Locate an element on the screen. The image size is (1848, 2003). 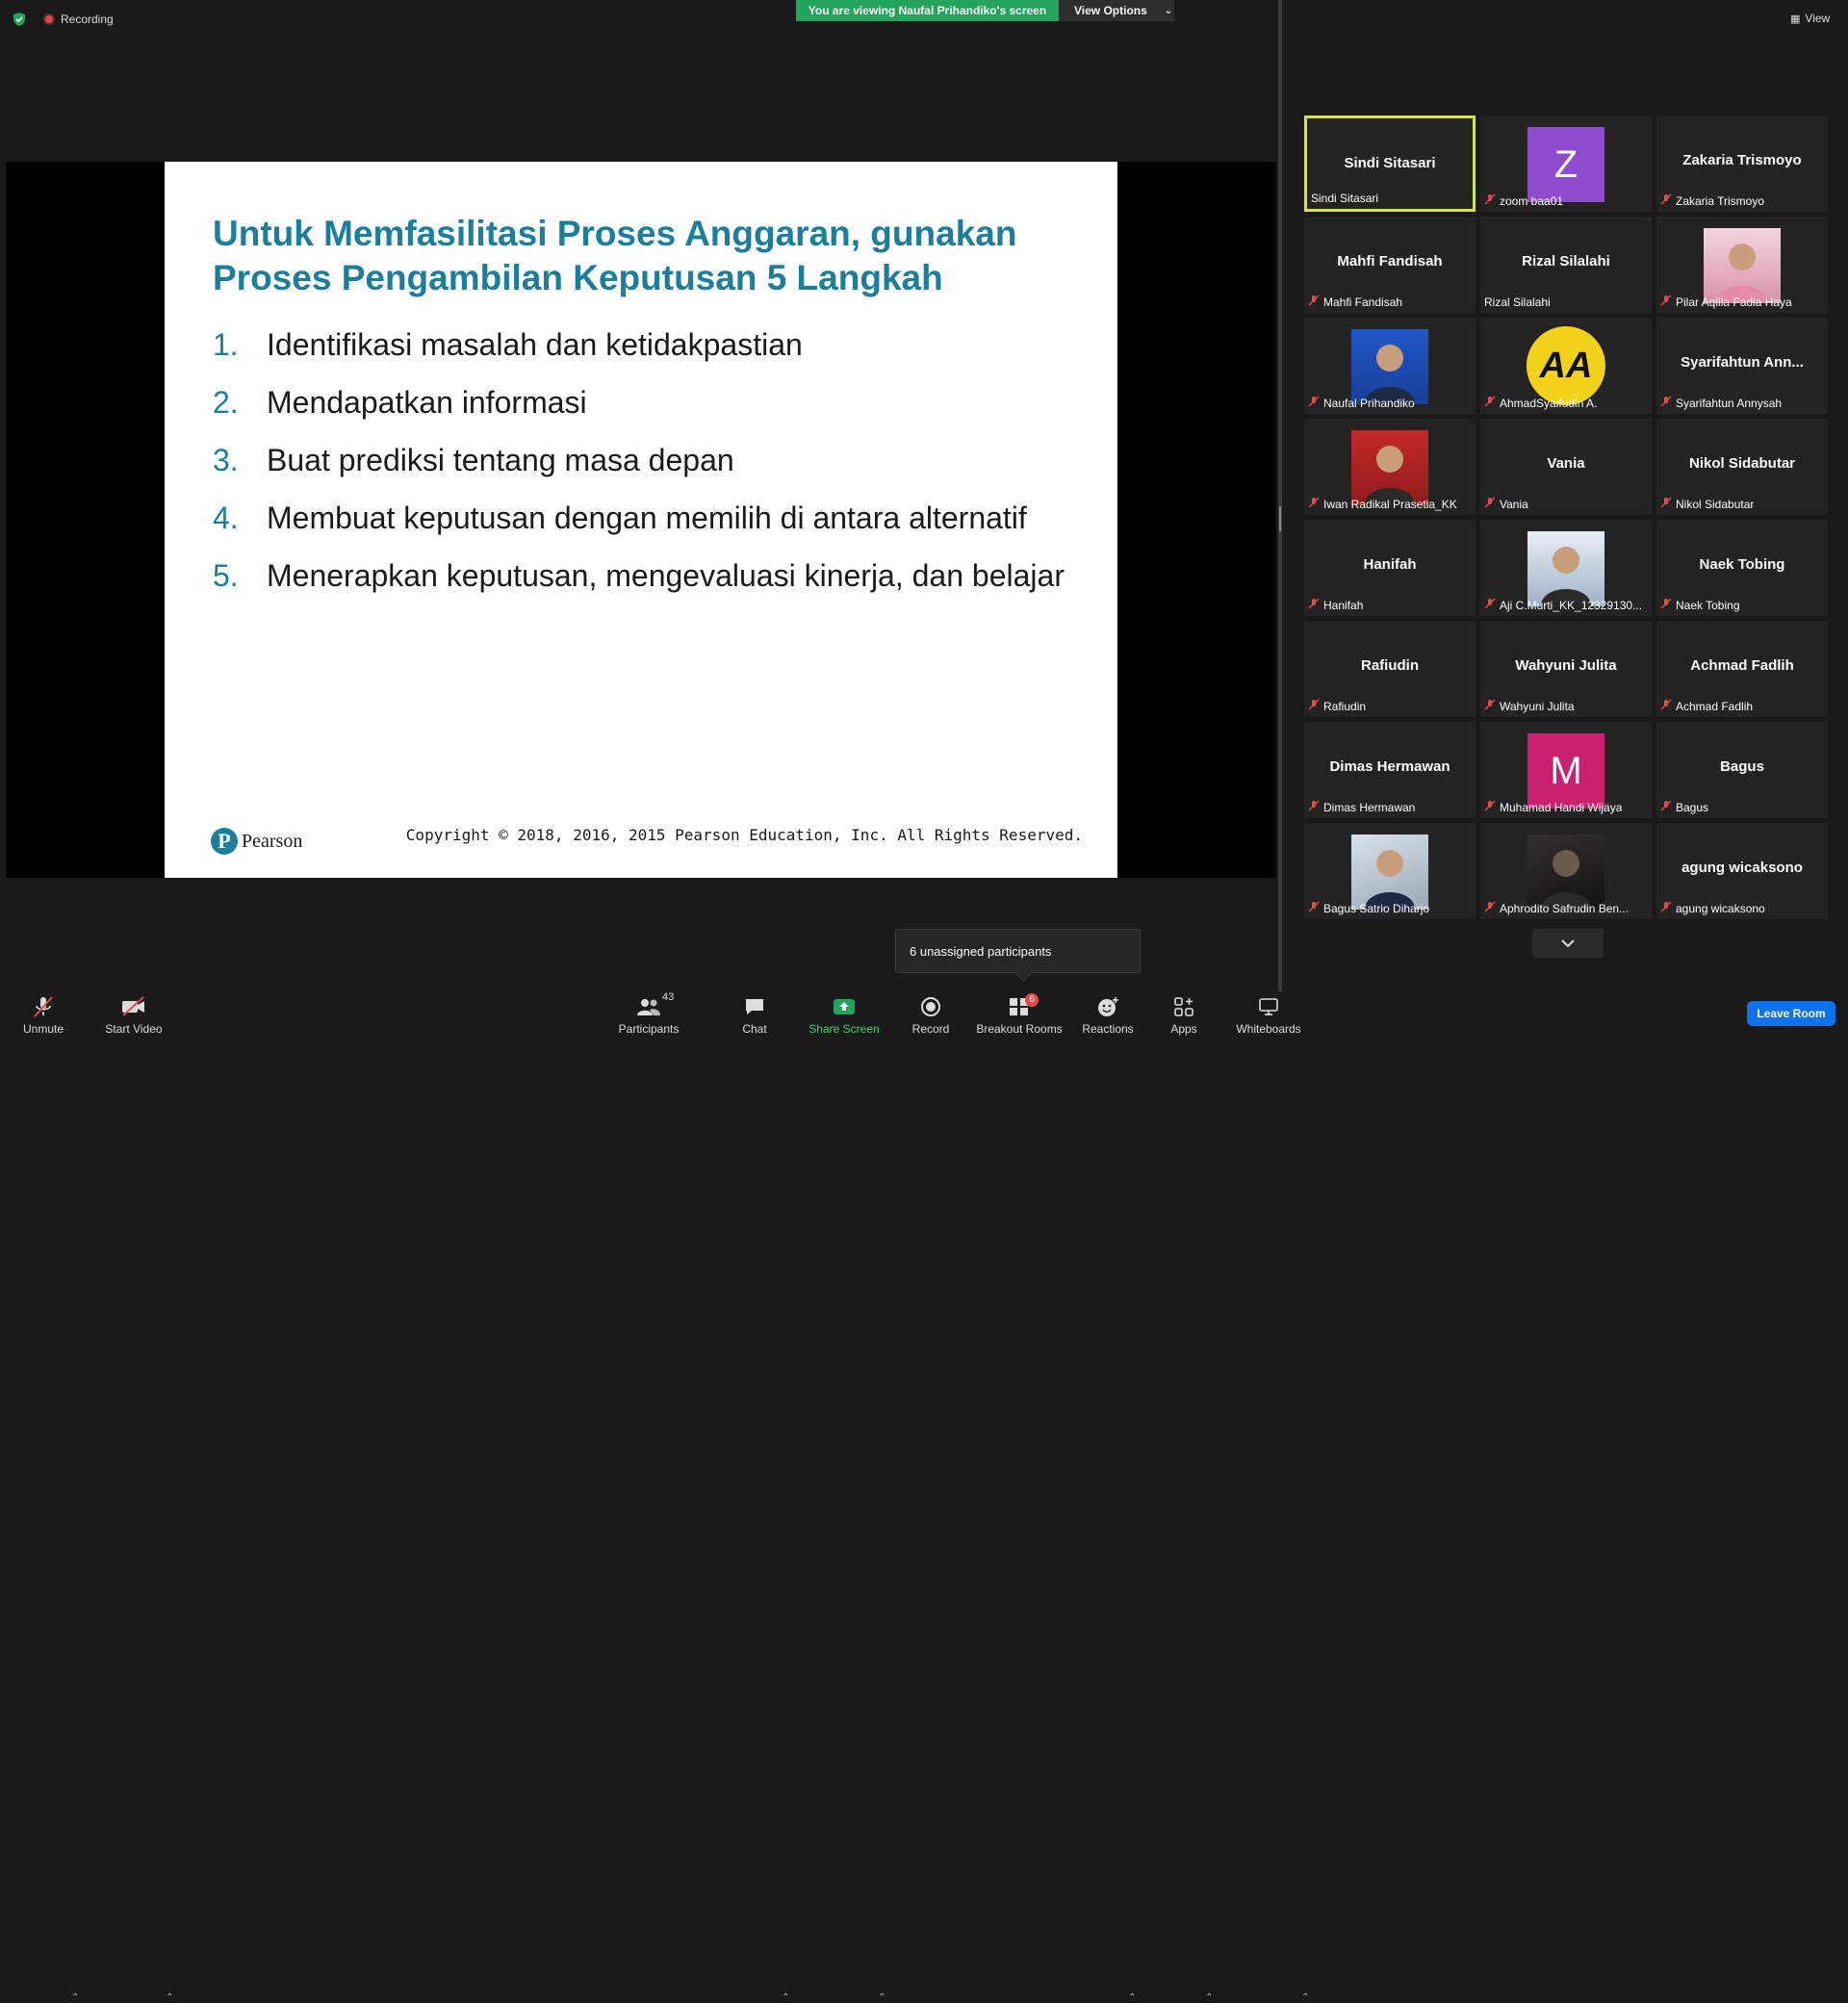
list-number: 2. is located at coordinates (226, 402).